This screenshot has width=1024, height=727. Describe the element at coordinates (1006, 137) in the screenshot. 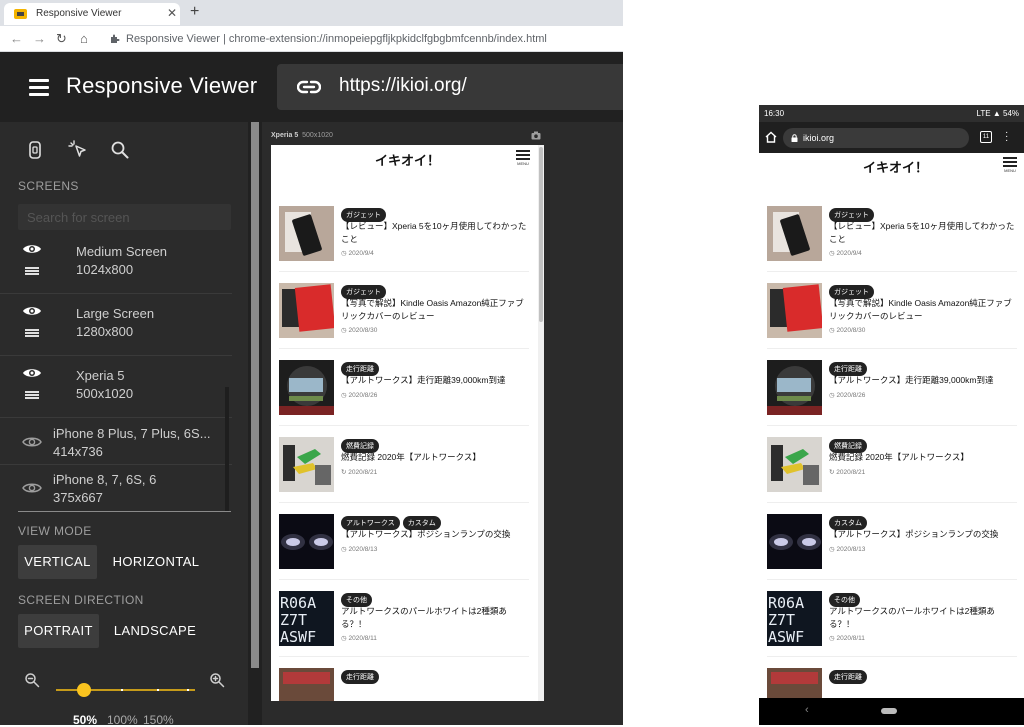

I see `kebab-menu-icon: · · ·` at that location.